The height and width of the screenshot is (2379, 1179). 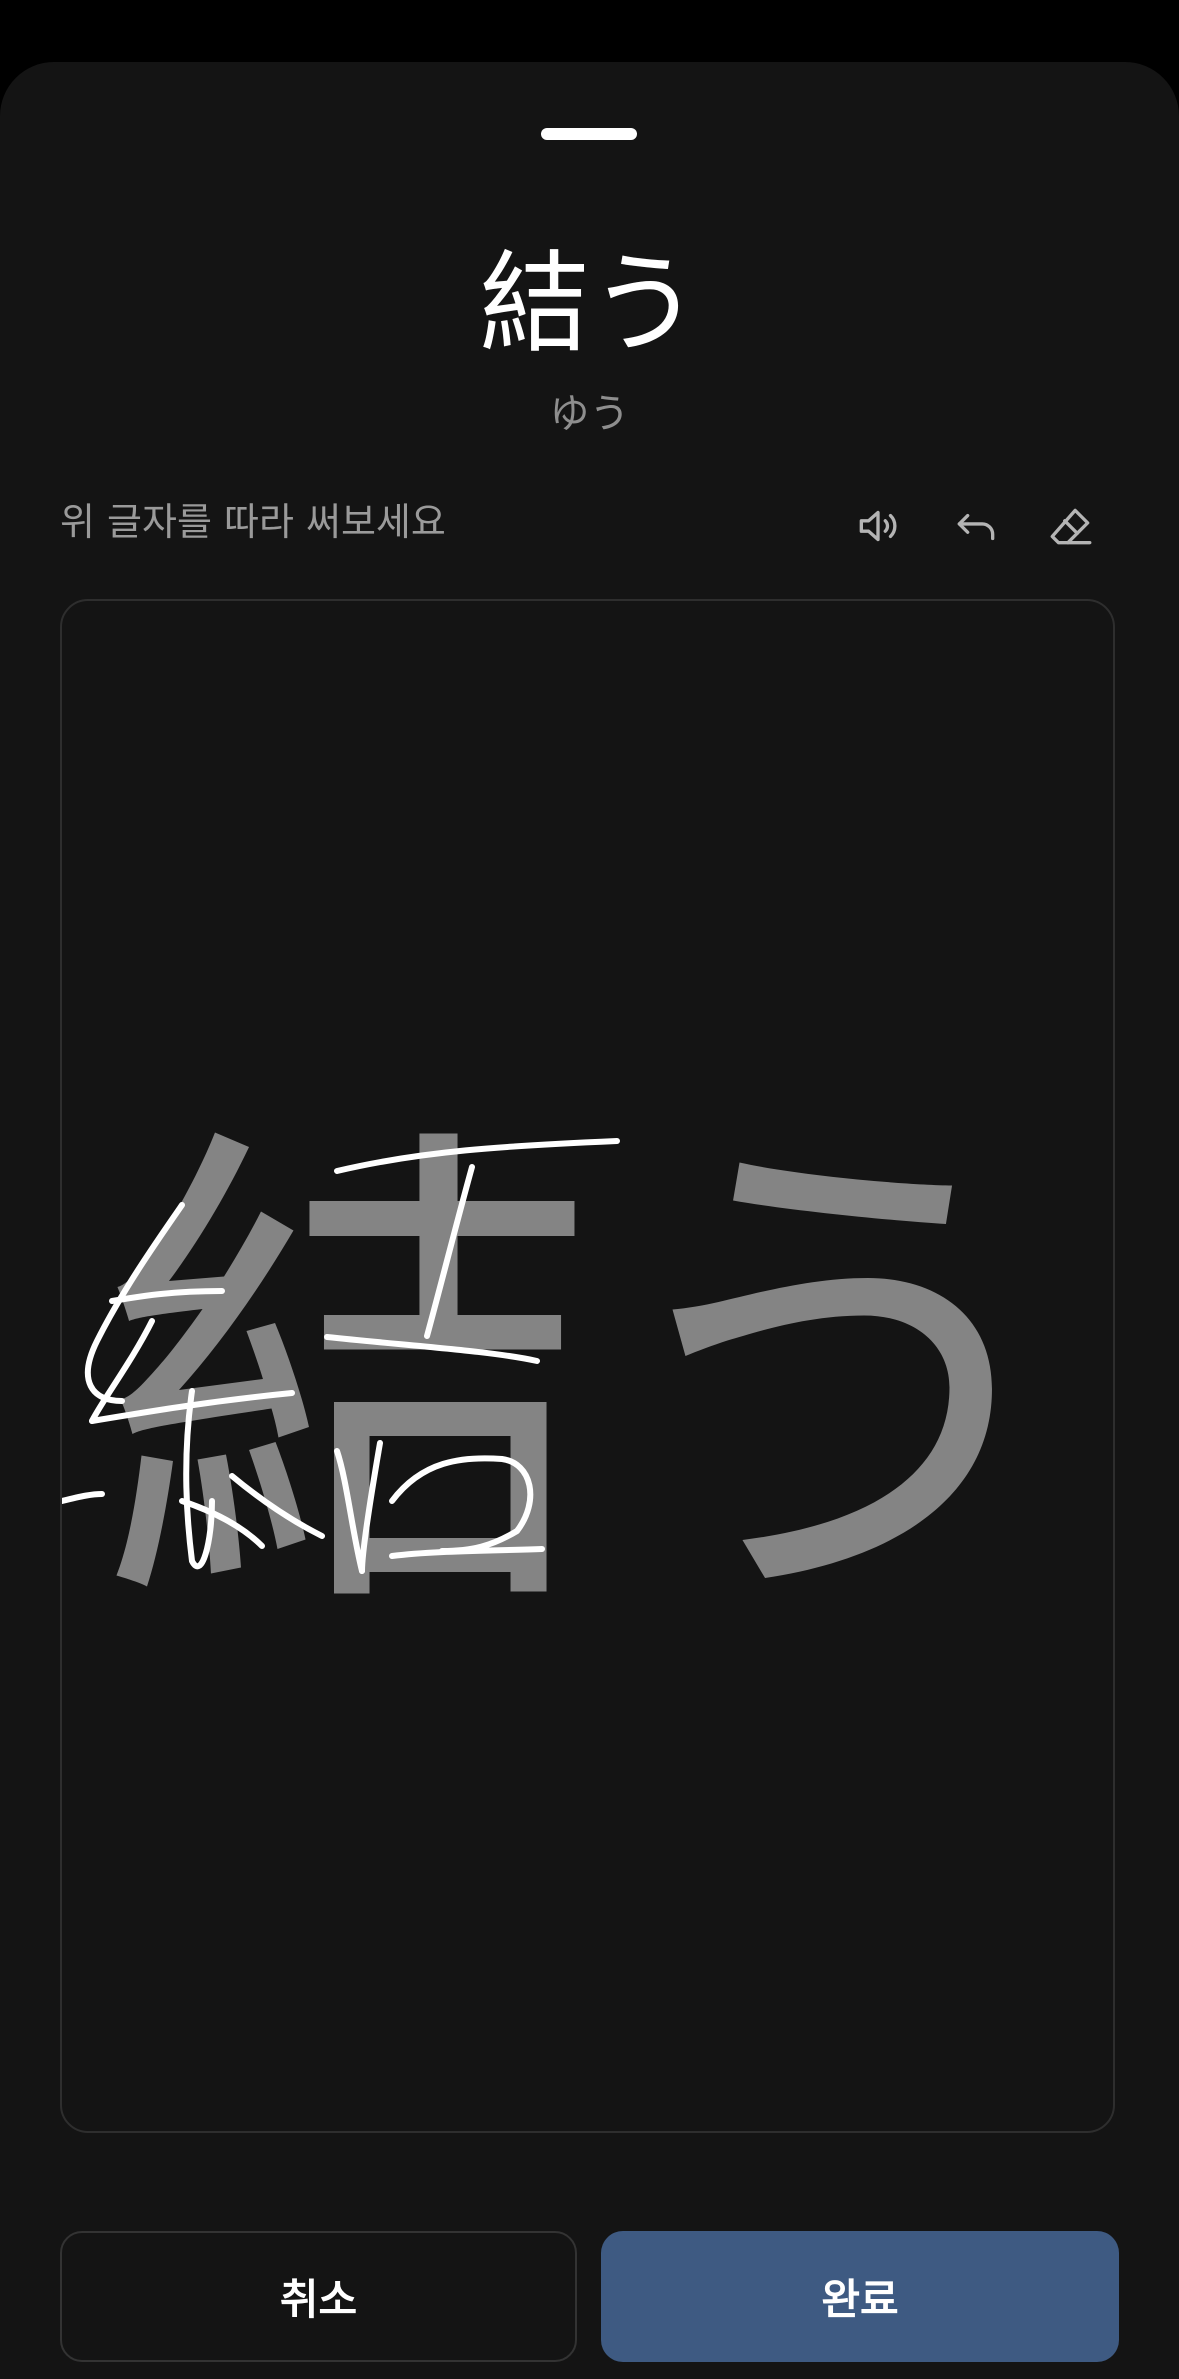 What do you see at coordinates (318, 2296) in the screenshot?
I see `cancel-button: 취소` at bounding box center [318, 2296].